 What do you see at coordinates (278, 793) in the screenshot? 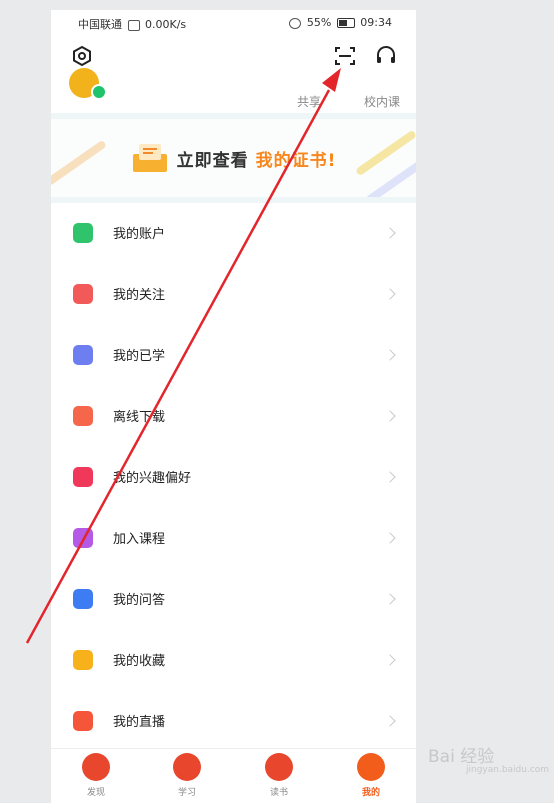
I see `tab-label: 读书` at bounding box center [278, 793].